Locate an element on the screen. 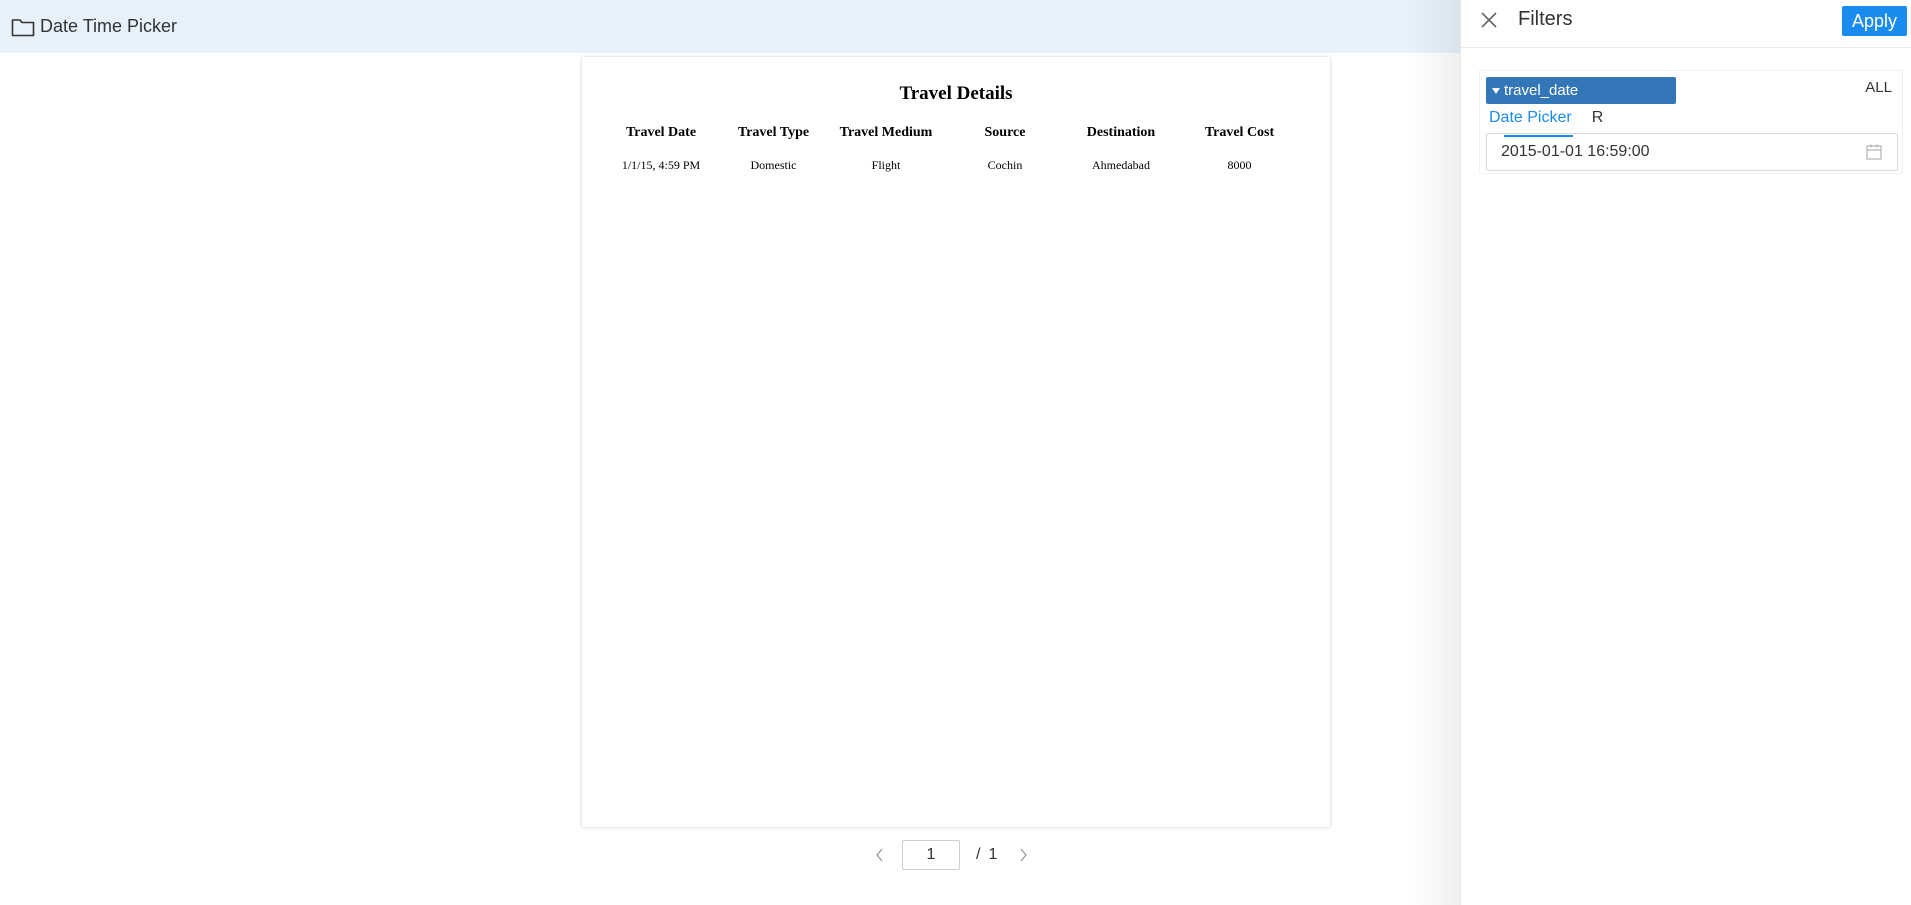  column-header: Travel Medium is located at coordinates (886, 132).